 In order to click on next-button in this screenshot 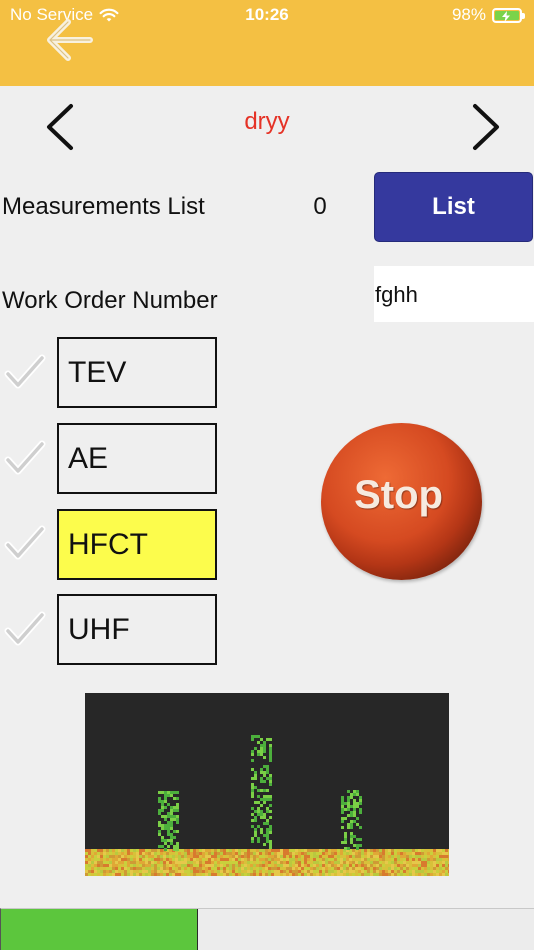, I will do `click(486, 127)`.